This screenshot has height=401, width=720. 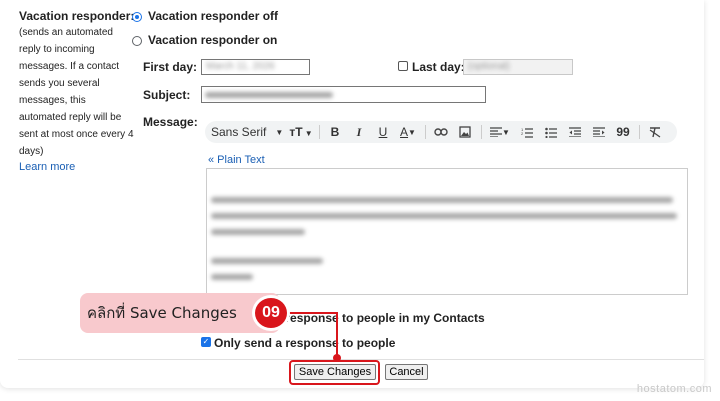 What do you see at coordinates (522, 133) in the screenshot?
I see `svg-text: 2` at bounding box center [522, 133].